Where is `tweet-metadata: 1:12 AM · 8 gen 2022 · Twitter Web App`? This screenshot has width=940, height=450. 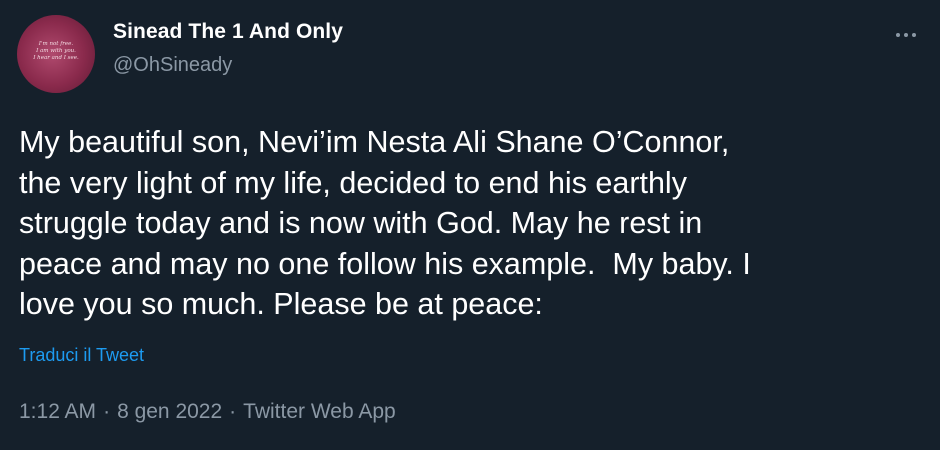
tweet-metadata: 1:12 AM · 8 gen 2022 · Twitter Web App is located at coordinates (207, 412).